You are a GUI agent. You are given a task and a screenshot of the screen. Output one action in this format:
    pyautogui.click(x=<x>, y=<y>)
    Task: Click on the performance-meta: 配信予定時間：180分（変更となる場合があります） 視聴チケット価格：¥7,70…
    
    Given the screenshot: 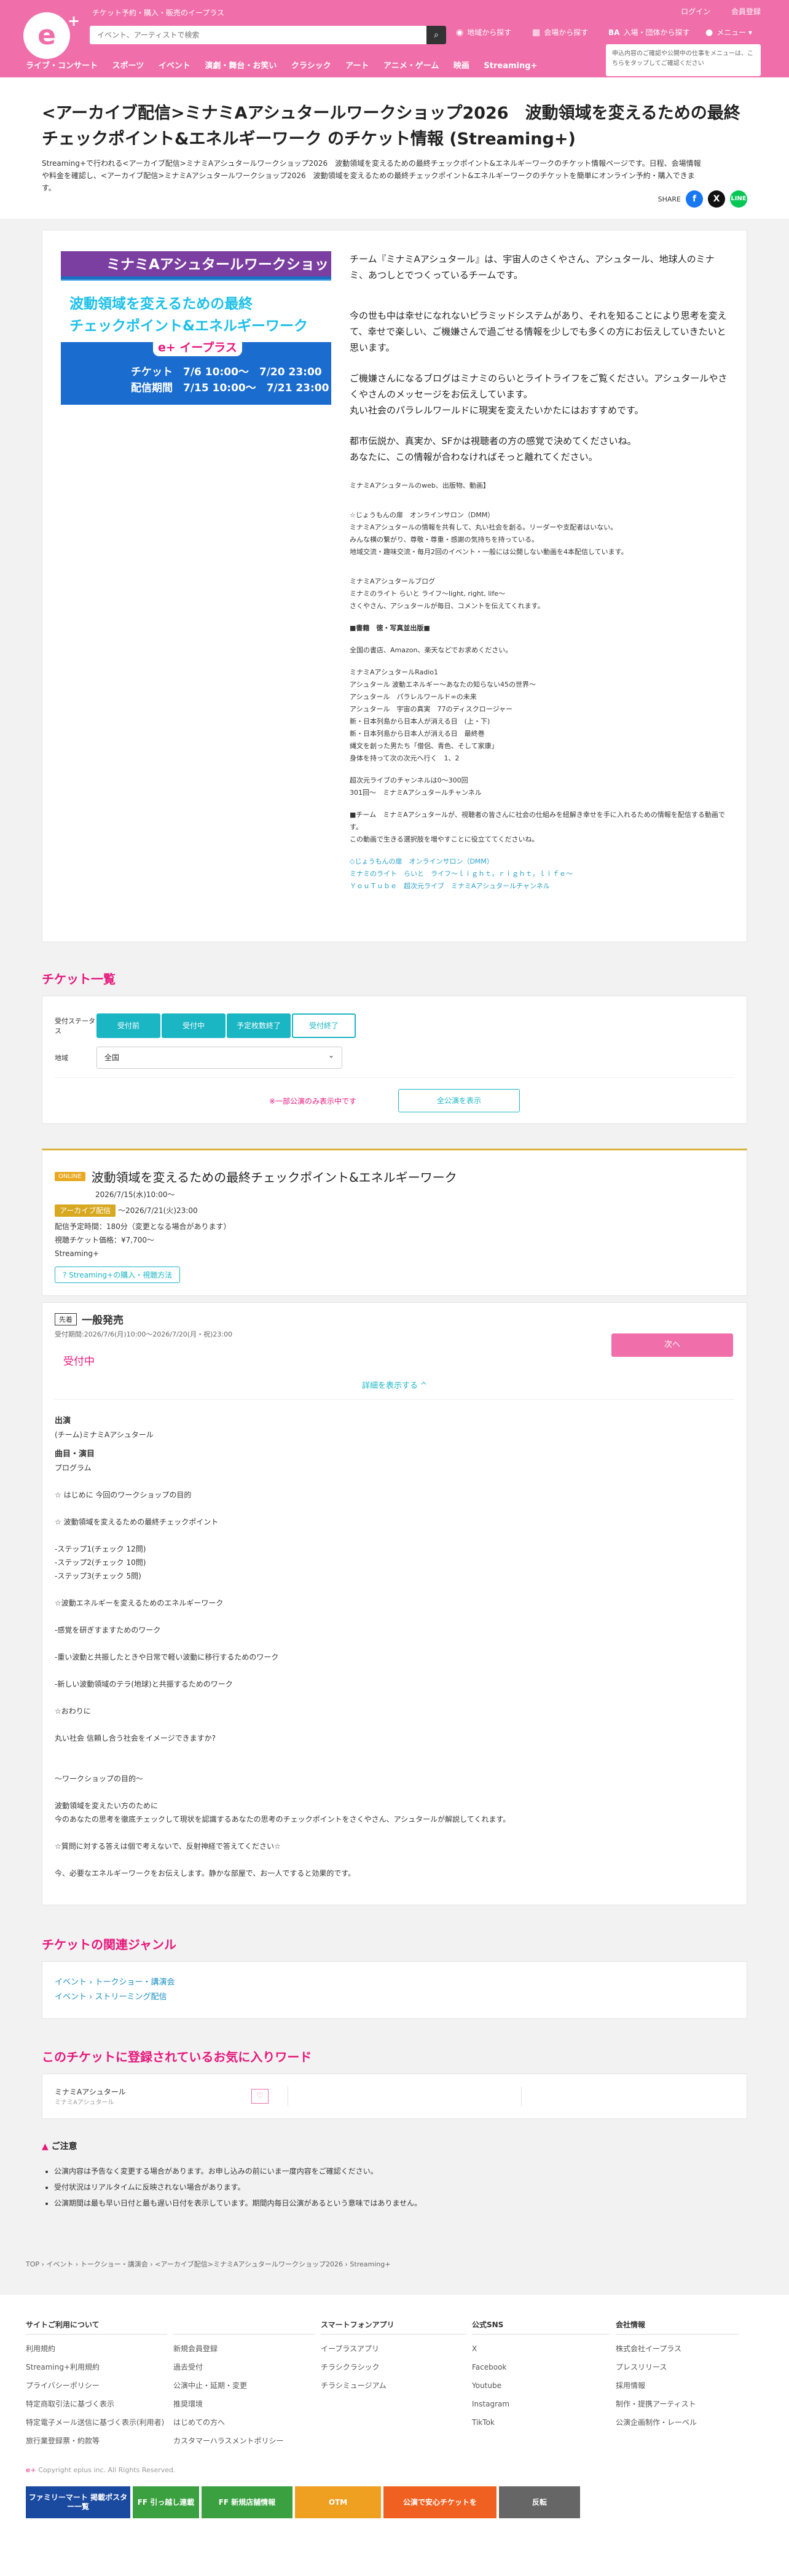 What is the action you would take?
    pyautogui.click(x=394, y=1240)
    